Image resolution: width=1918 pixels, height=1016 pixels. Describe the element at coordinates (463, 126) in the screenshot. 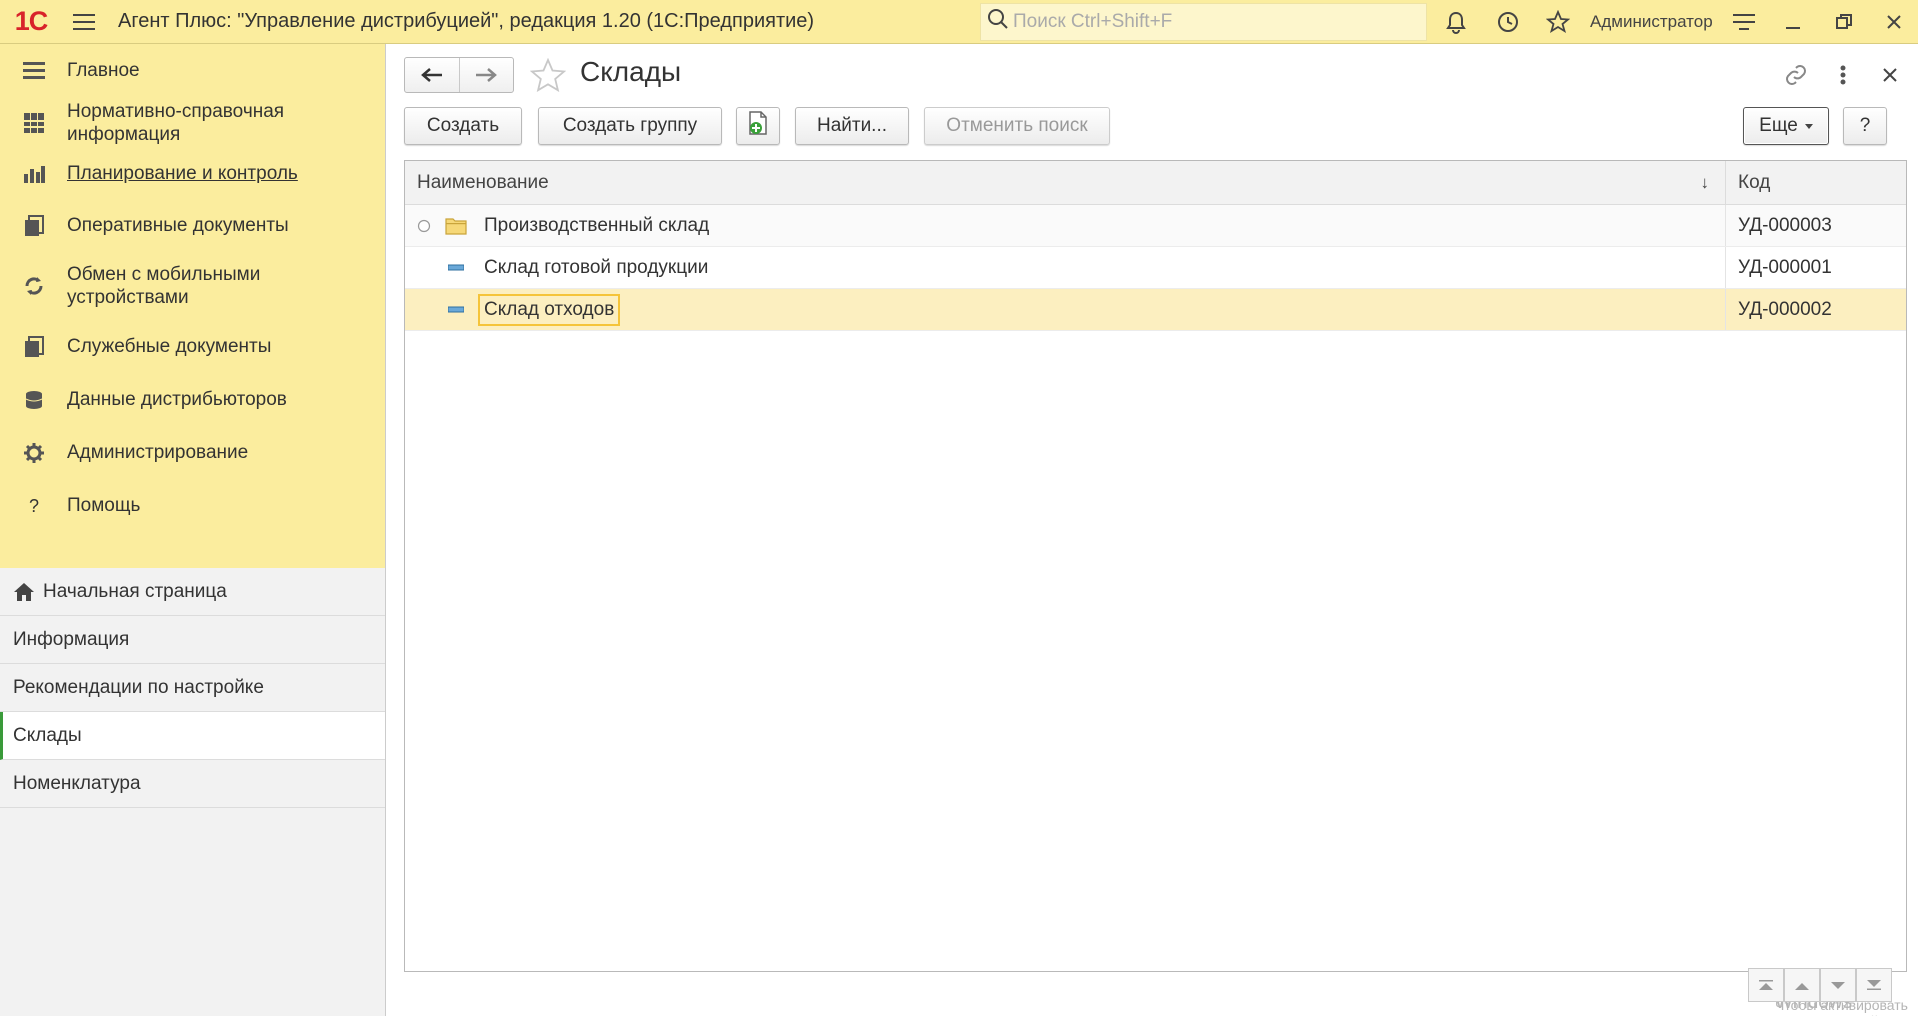

I see `create-button: Создать` at that location.